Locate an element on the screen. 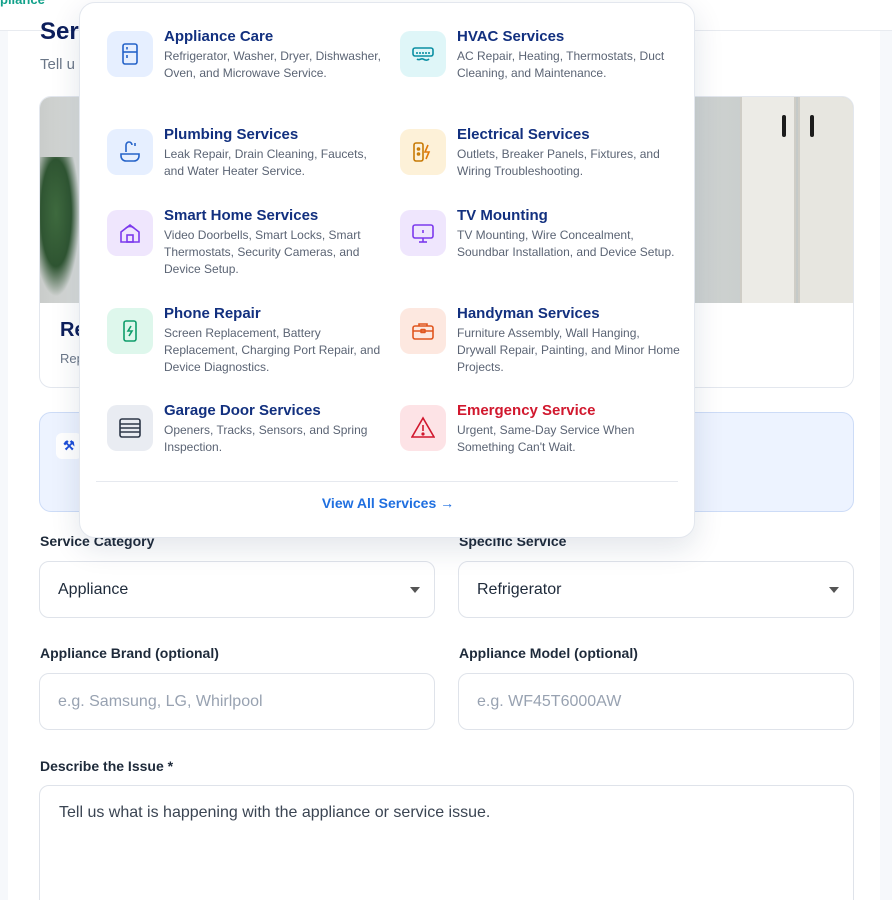 Image resolution: width=892 pixels, height=900 pixels. menu-item-title: Phone Repair is located at coordinates (212, 313).